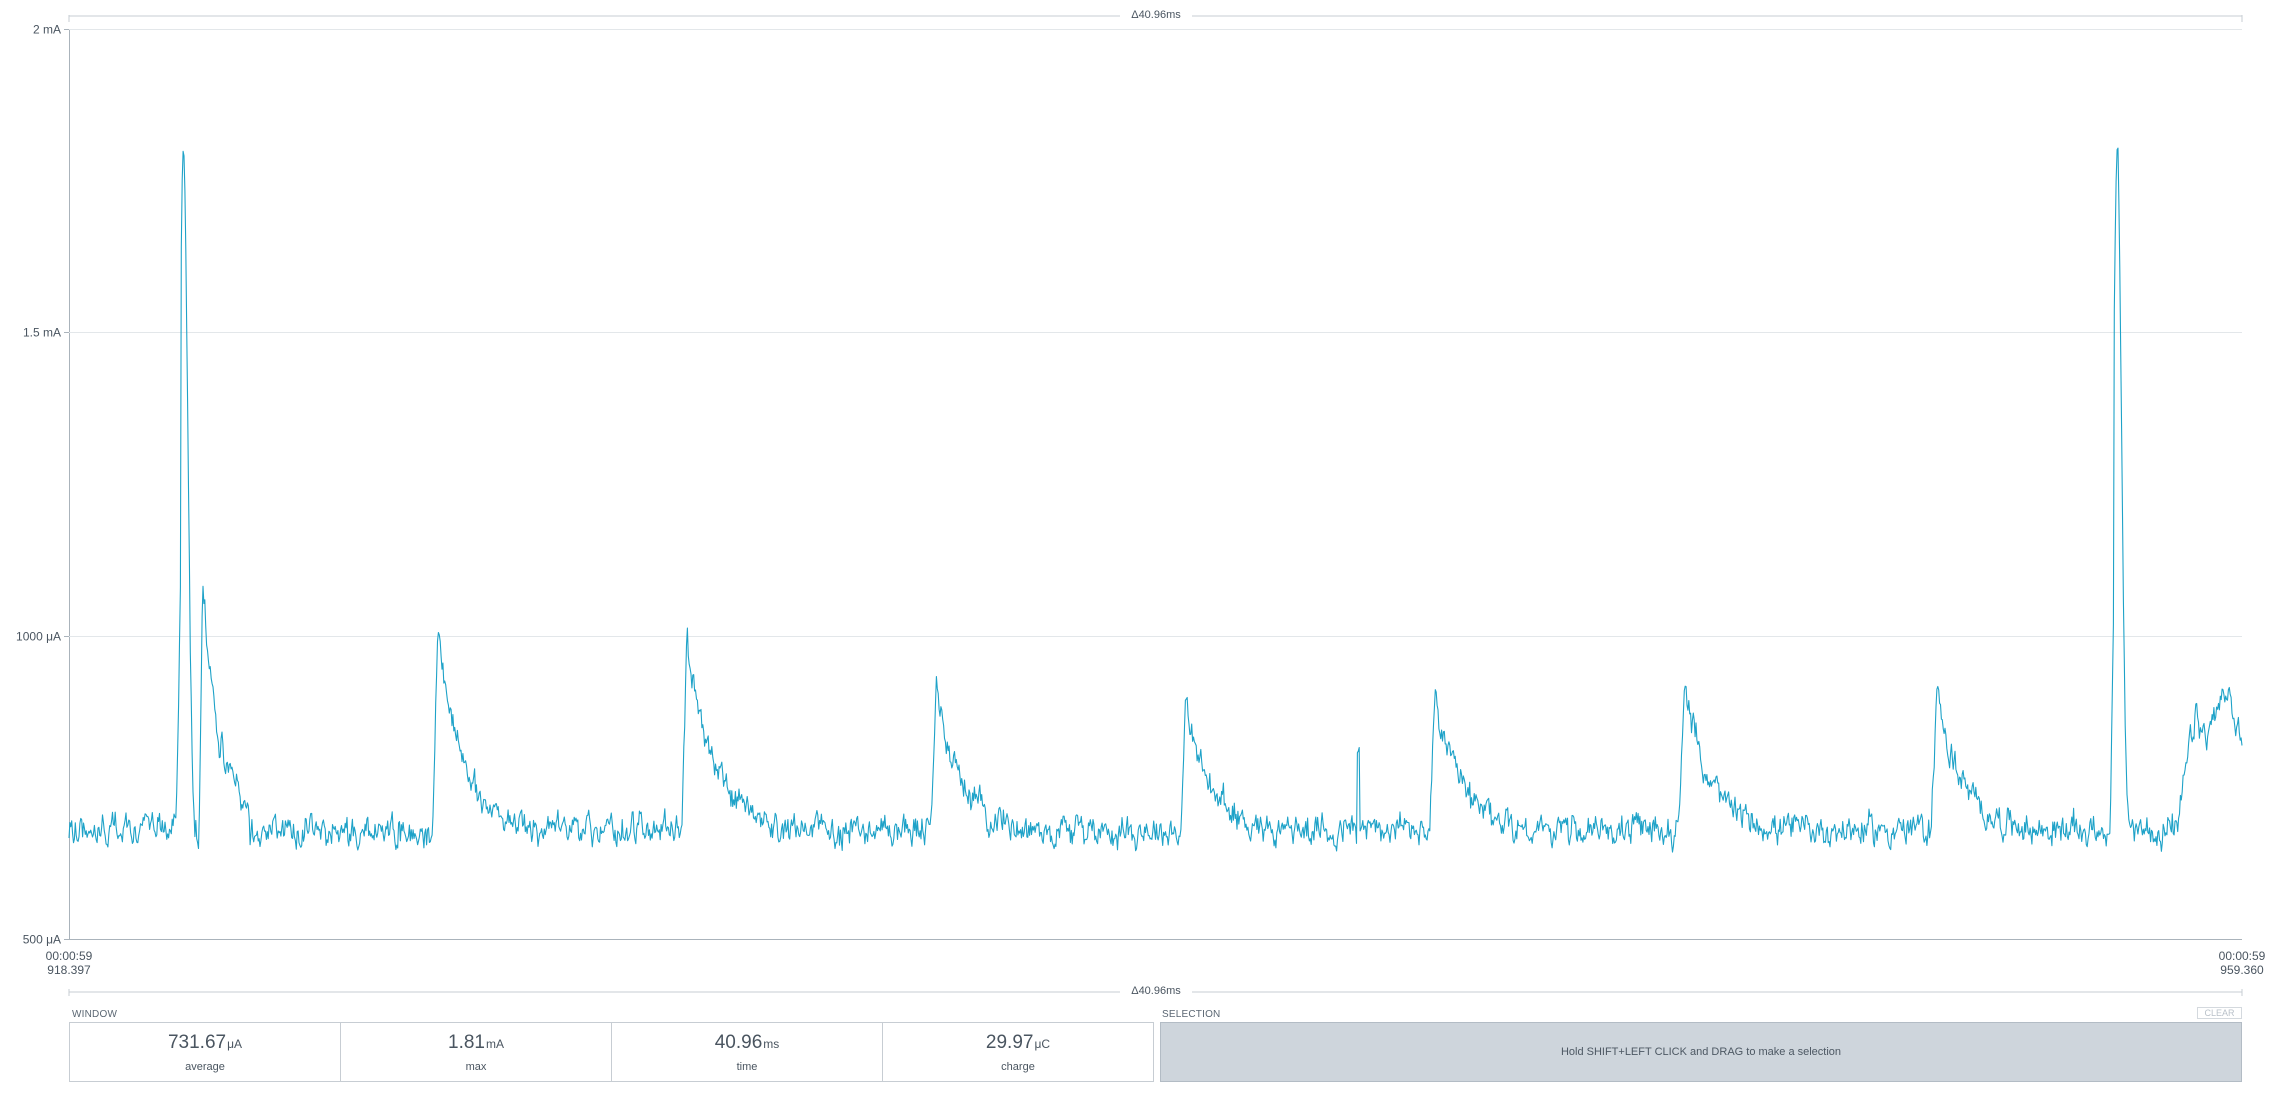 This screenshot has width=2272, height=1094. What do you see at coordinates (738, 1042) in the screenshot?
I see `time-value: 40.96` at bounding box center [738, 1042].